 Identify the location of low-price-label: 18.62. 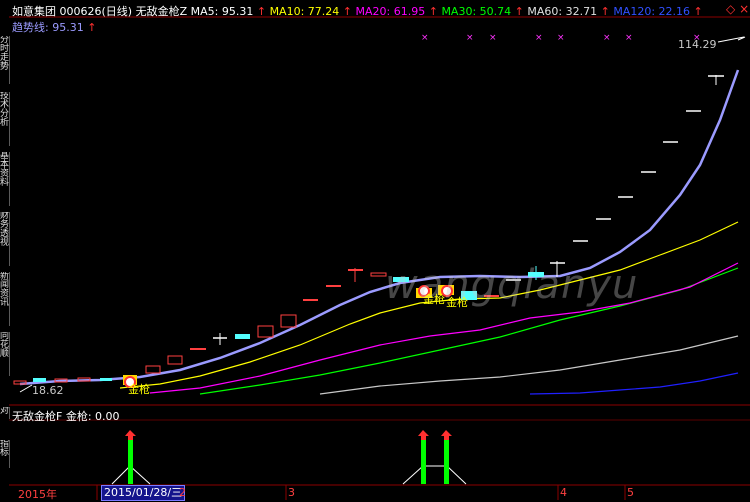
(48, 390).